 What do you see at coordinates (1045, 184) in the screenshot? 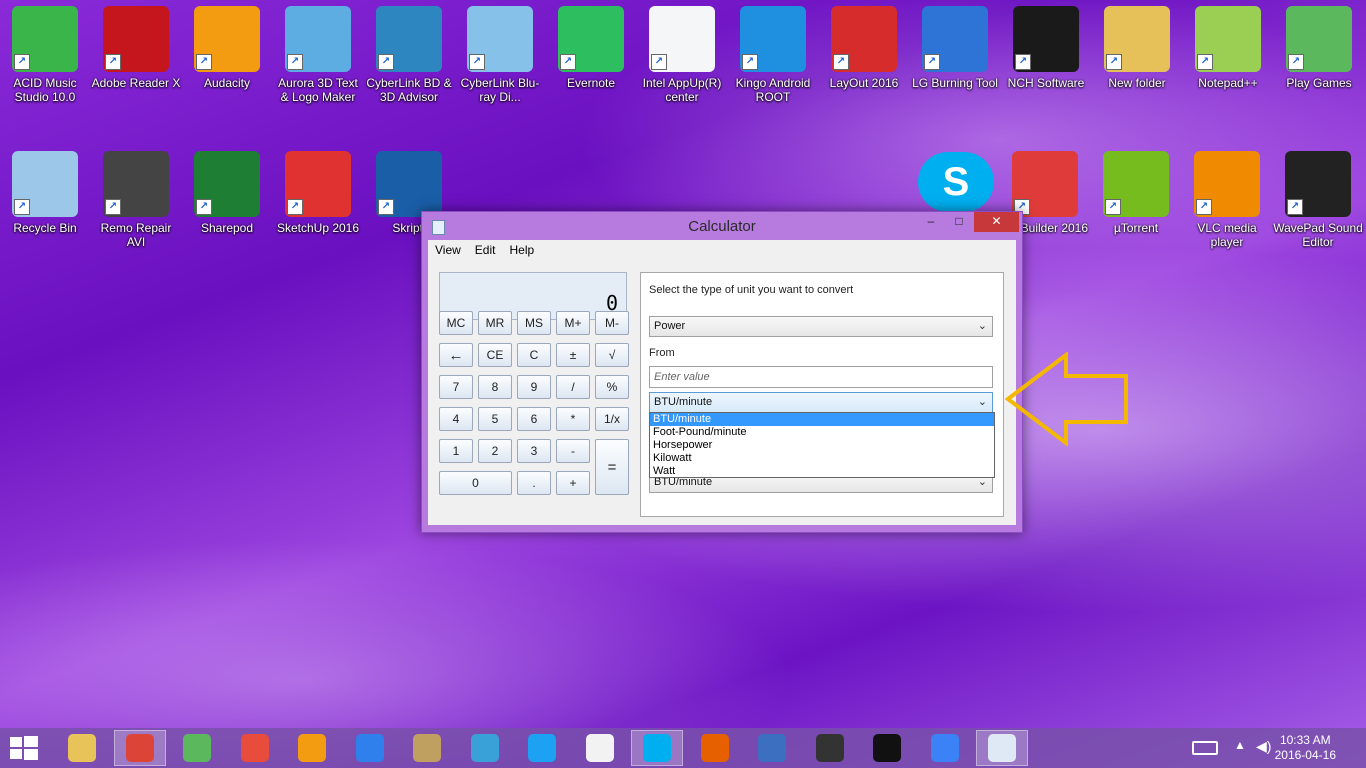
I see `style-builder-icon: ↗` at bounding box center [1045, 184].